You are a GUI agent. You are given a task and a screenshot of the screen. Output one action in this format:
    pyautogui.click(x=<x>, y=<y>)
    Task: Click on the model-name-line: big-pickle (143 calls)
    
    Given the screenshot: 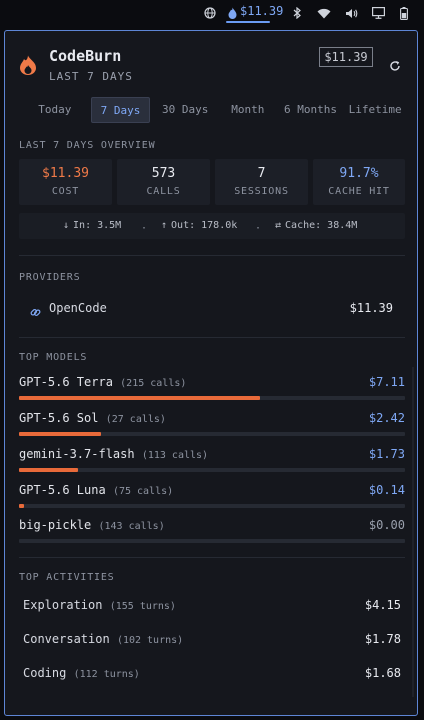 What is the action you would take?
    pyautogui.click(x=92, y=525)
    